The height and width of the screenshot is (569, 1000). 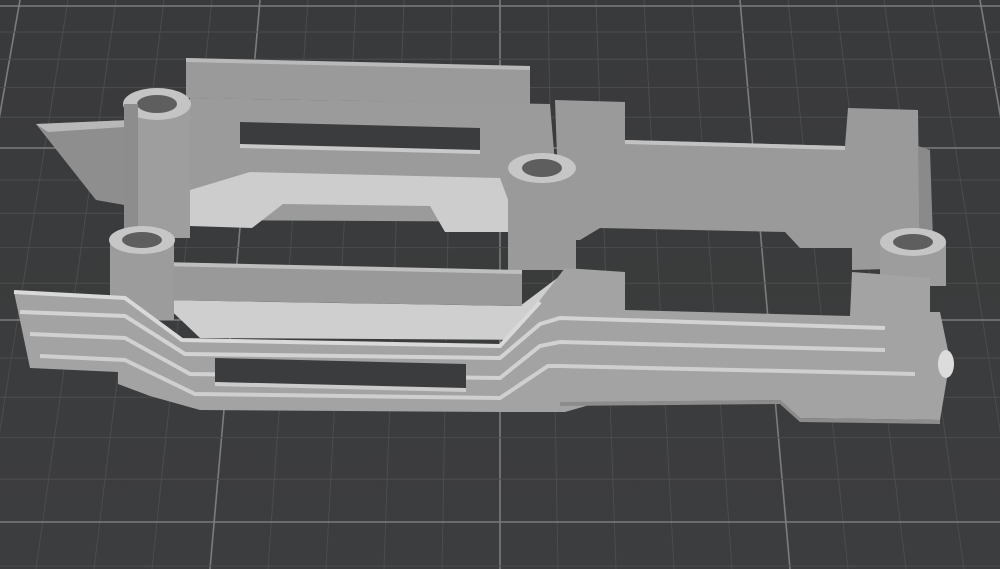 I want to click on axis-indicator-label, so click(x=7, y=30).